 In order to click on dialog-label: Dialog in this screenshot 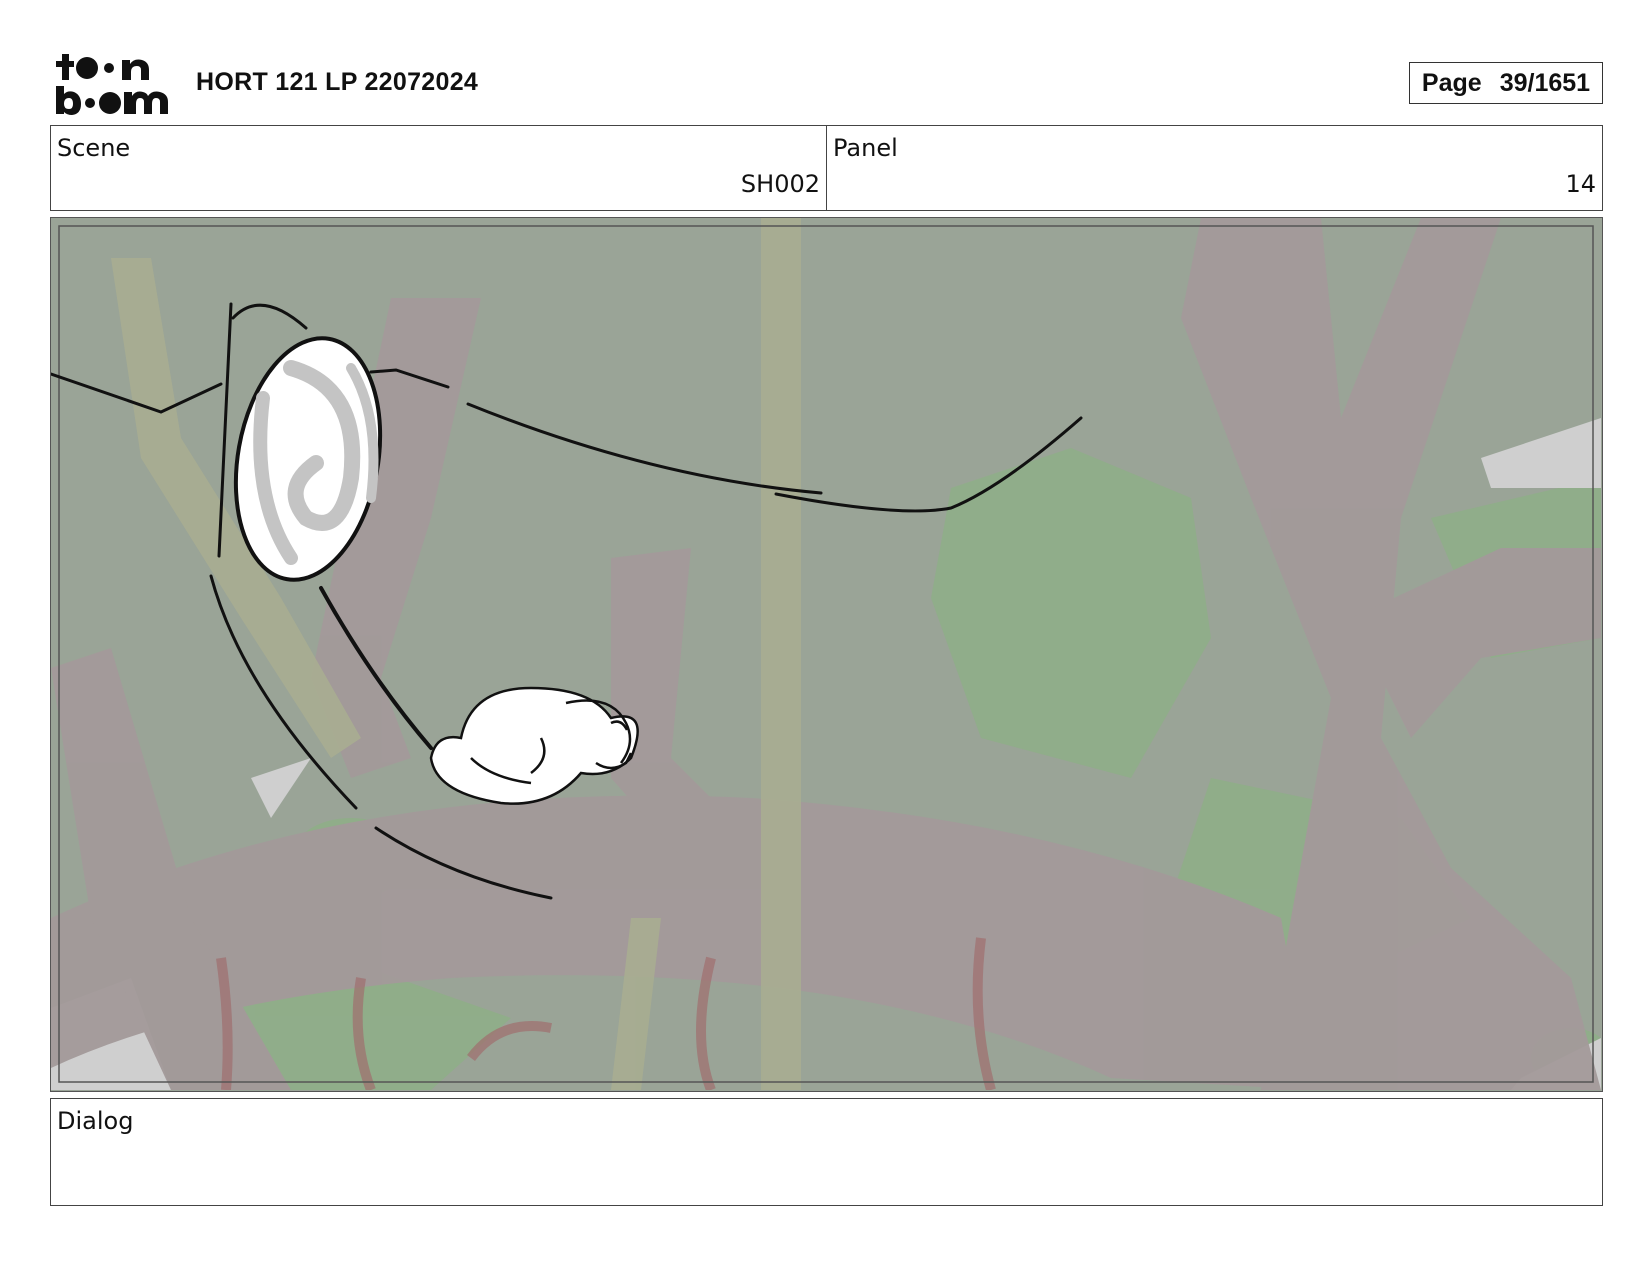, I will do `click(95, 1121)`.